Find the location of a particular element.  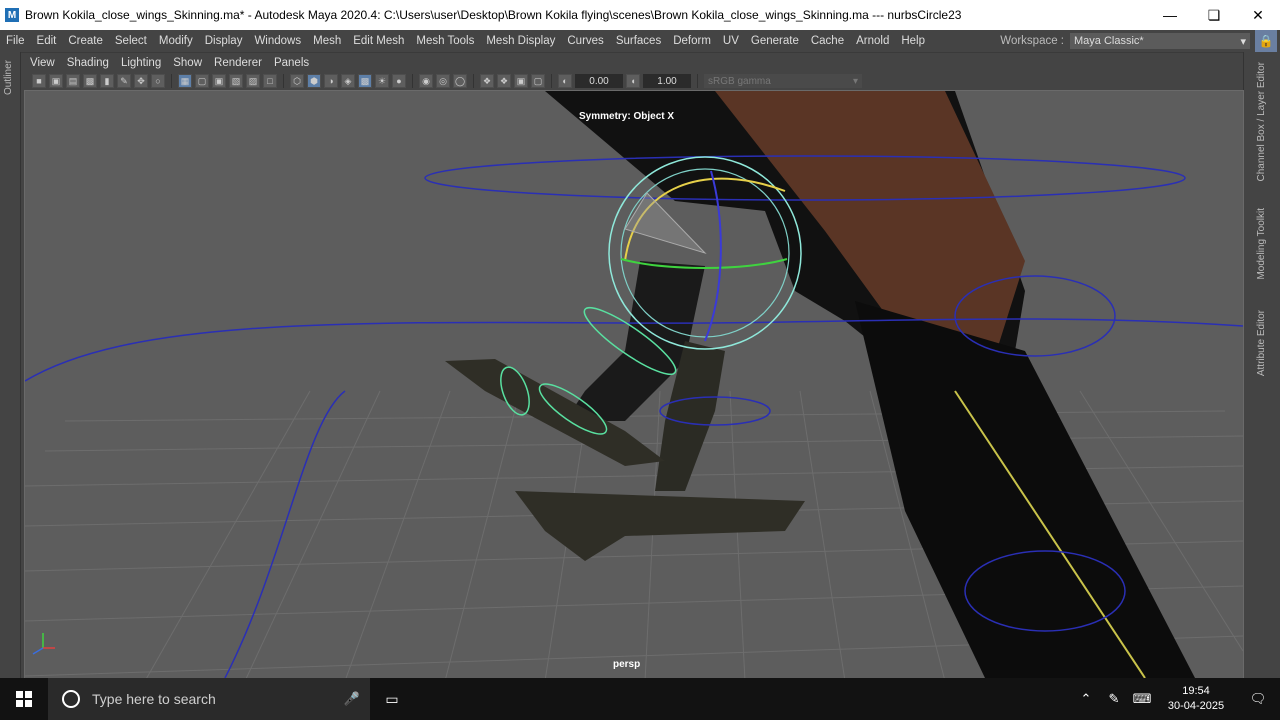

modeling-toolkit-tab: Modeling Toolkit is located at coordinates (1261, 244).